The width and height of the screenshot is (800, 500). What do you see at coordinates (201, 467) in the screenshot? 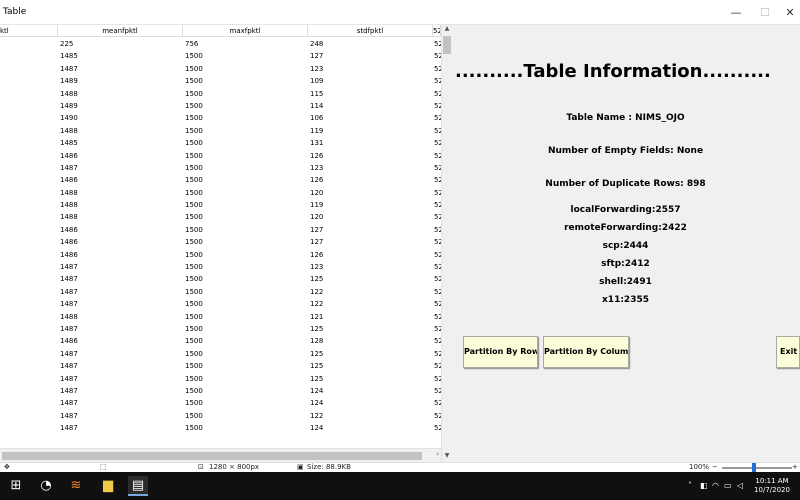
I see `dimensions-icon: ⊡` at bounding box center [201, 467].